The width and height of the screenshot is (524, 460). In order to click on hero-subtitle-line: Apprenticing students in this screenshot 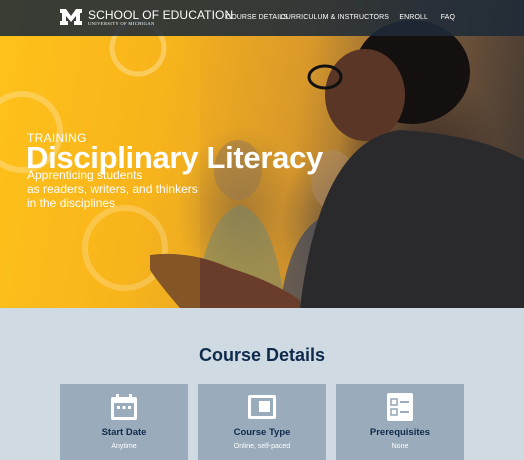, I will do `click(85, 175)`.